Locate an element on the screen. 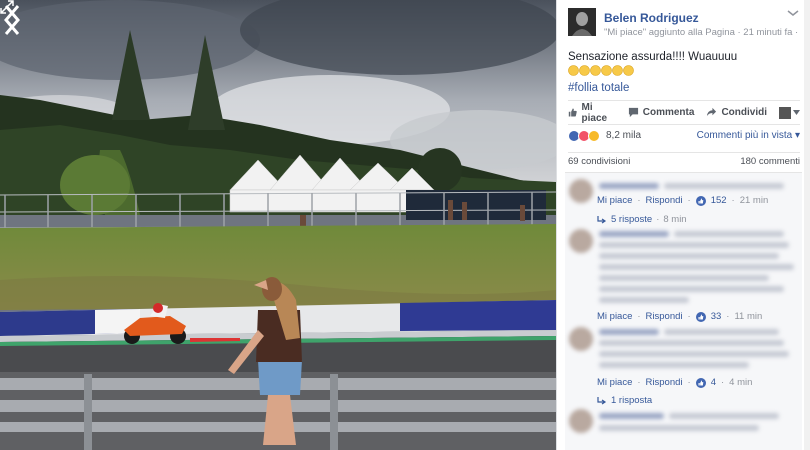 The height and width of the screenshot is (450, 810). reactions-row: 8,2 mila Commenti più in vista ▾ is located at coordinates (684, 135).